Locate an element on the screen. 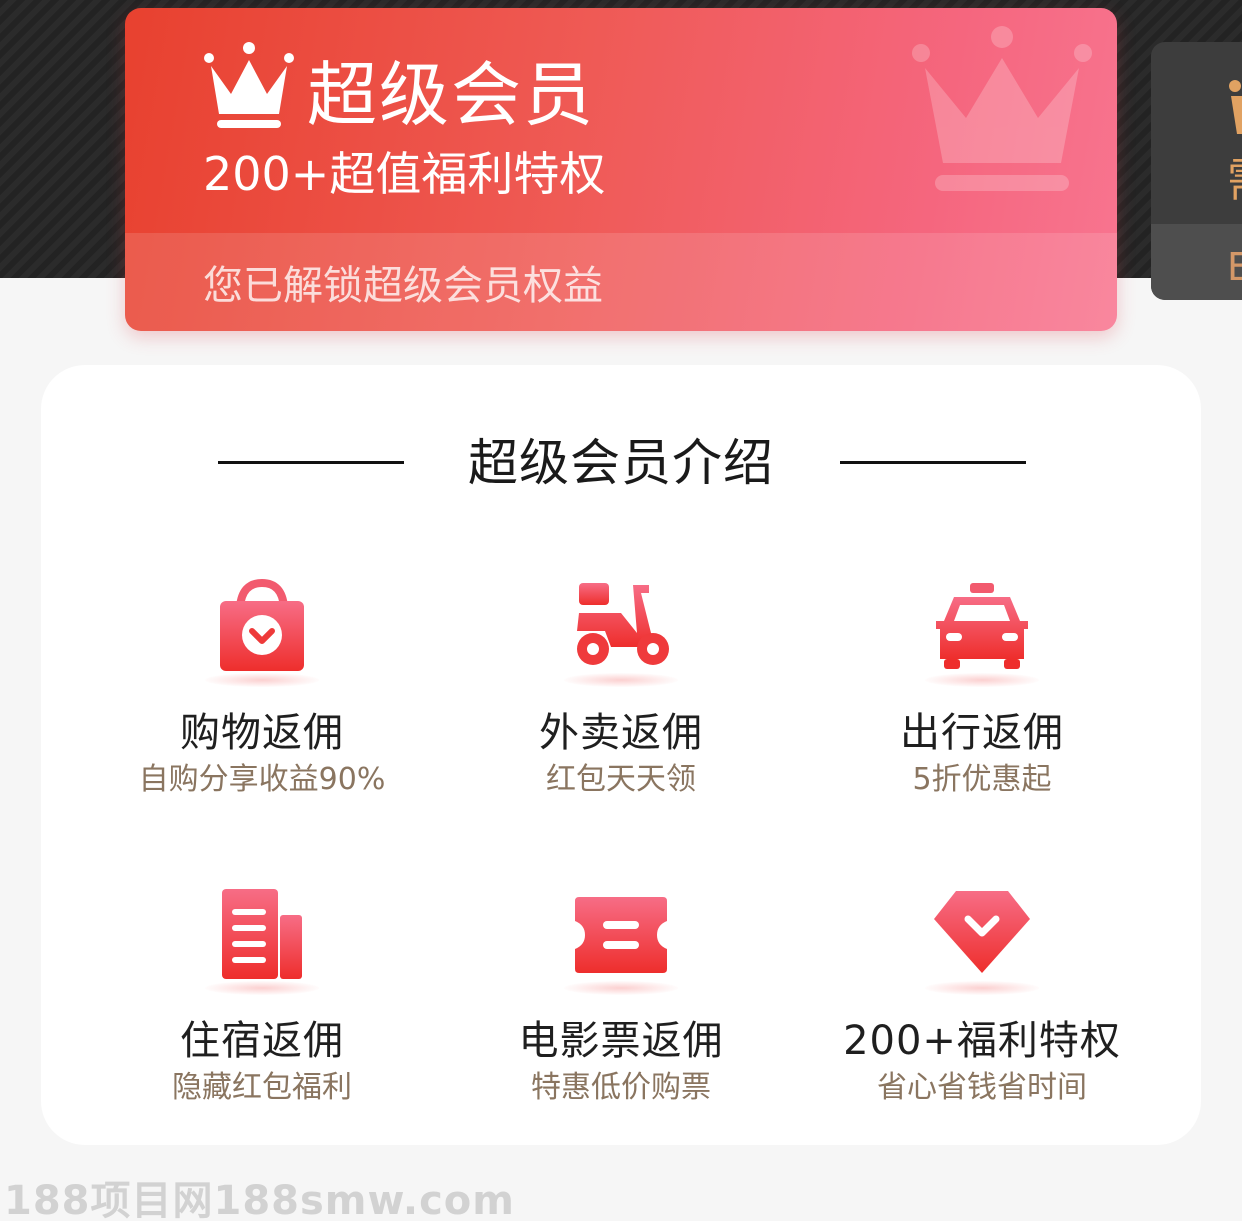 This screenshot has height=1221, width=1242. taxi-icon is located at coordinates (982, 626).